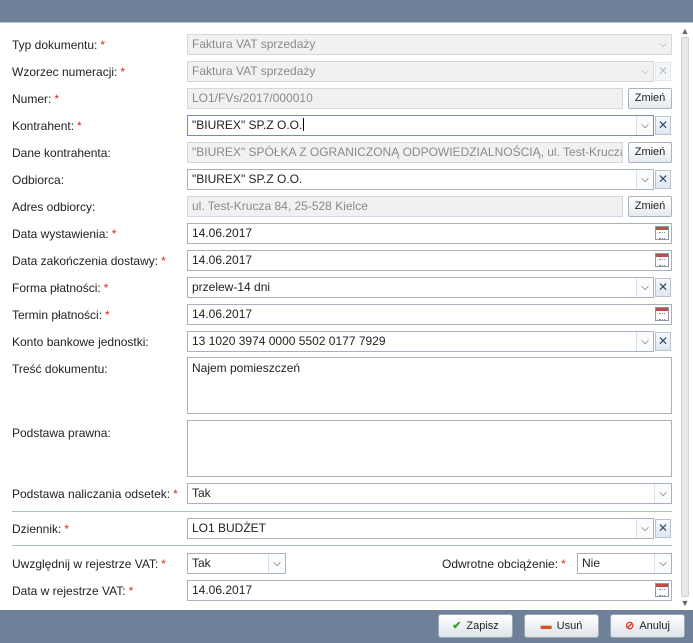 This screenshot has width=693, height=643. What do you see at coordinates (43, 126) in the screenshot?
I see `label-text: Kontrahent:` at bounding box center [43, 126].